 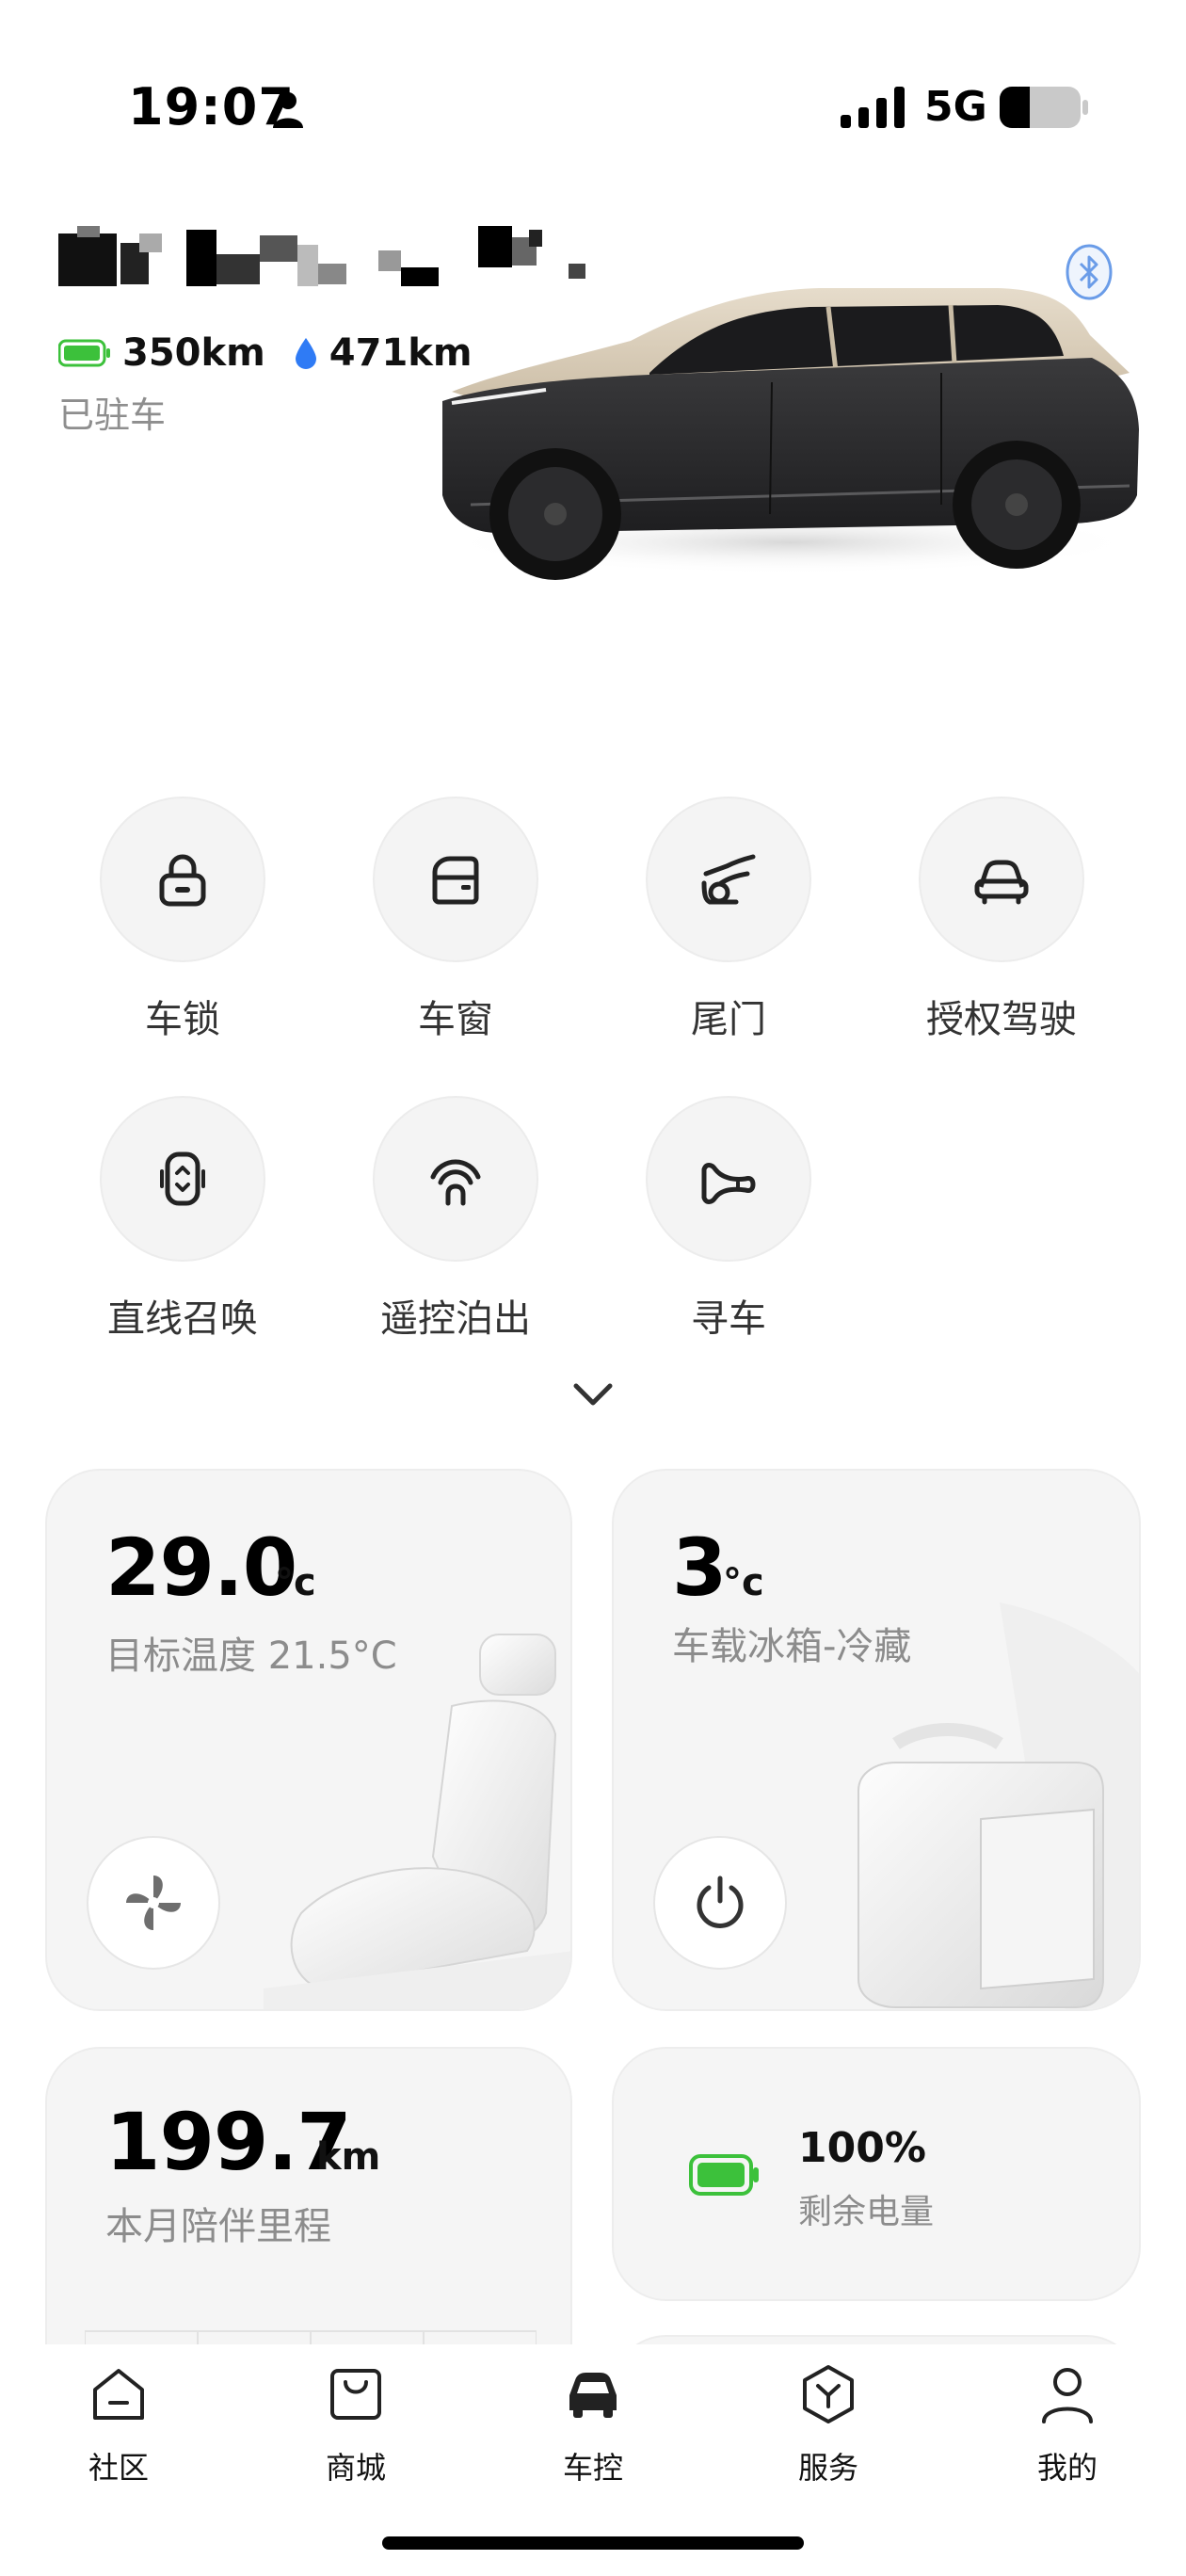 I want to click on nav-car-control-label: 车控, so click(x=592, y=2468).